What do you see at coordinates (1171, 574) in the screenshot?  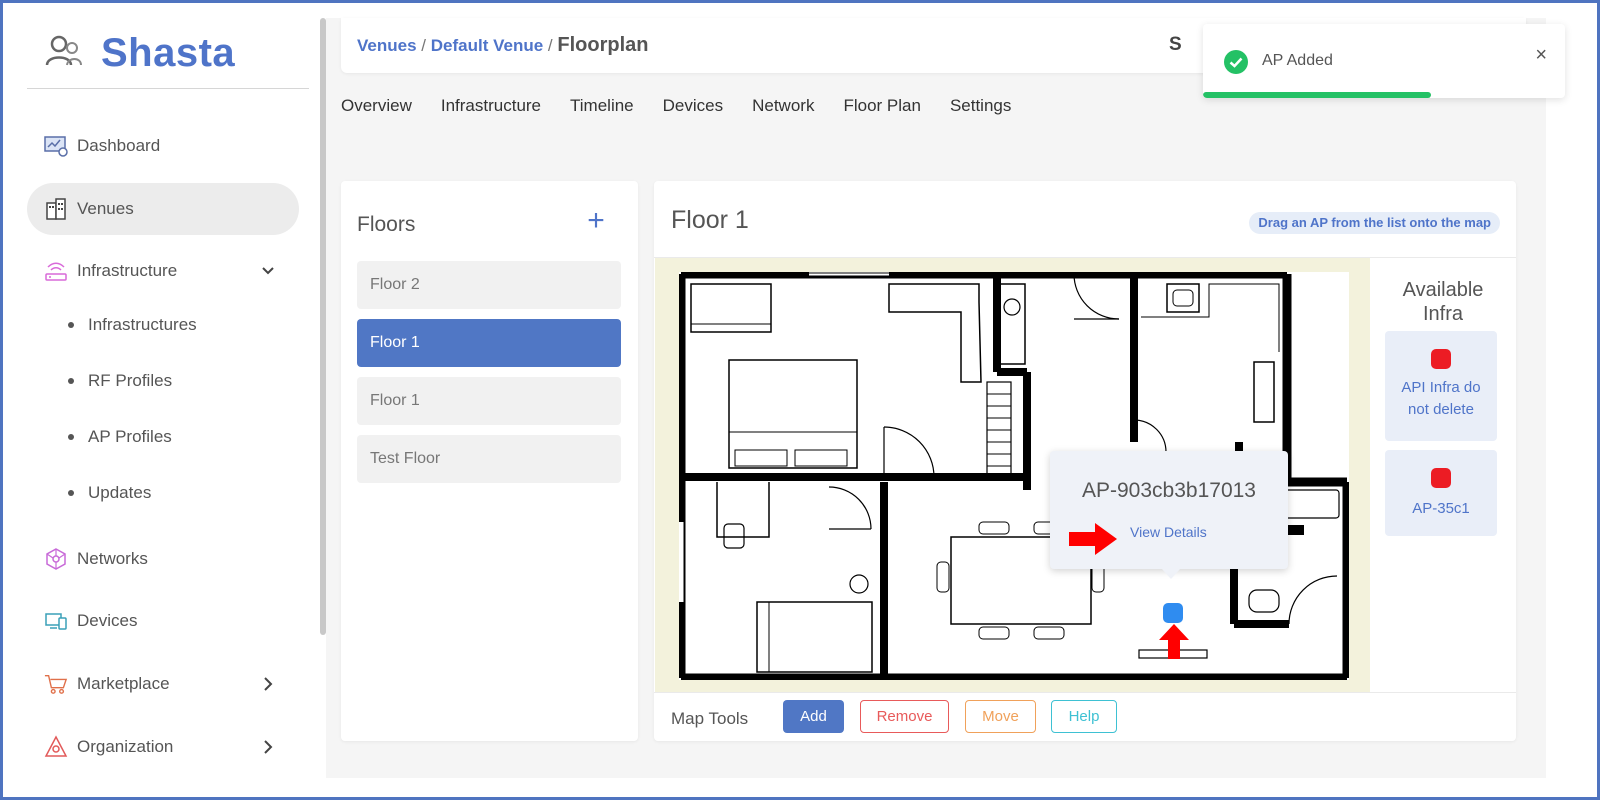 I see `popup-pointer` at bounding box center [1171, 574].